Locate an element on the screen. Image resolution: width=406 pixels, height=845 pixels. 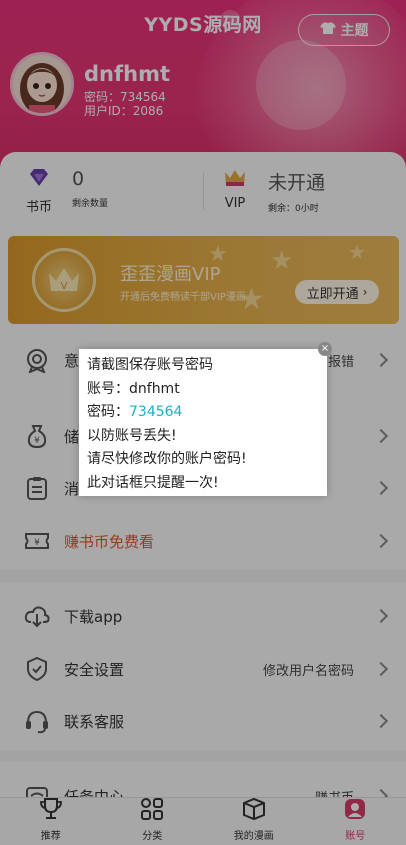
dialog-line-4: 以防账号丢失! is located at coordinates (132, 435).